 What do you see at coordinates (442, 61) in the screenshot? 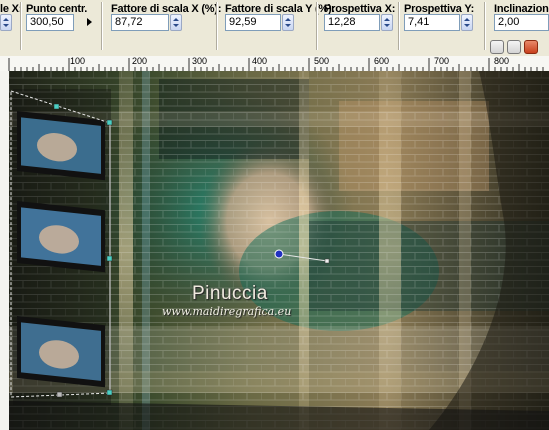
I see `ruler-label: 700` at bounding box center [442, 61].